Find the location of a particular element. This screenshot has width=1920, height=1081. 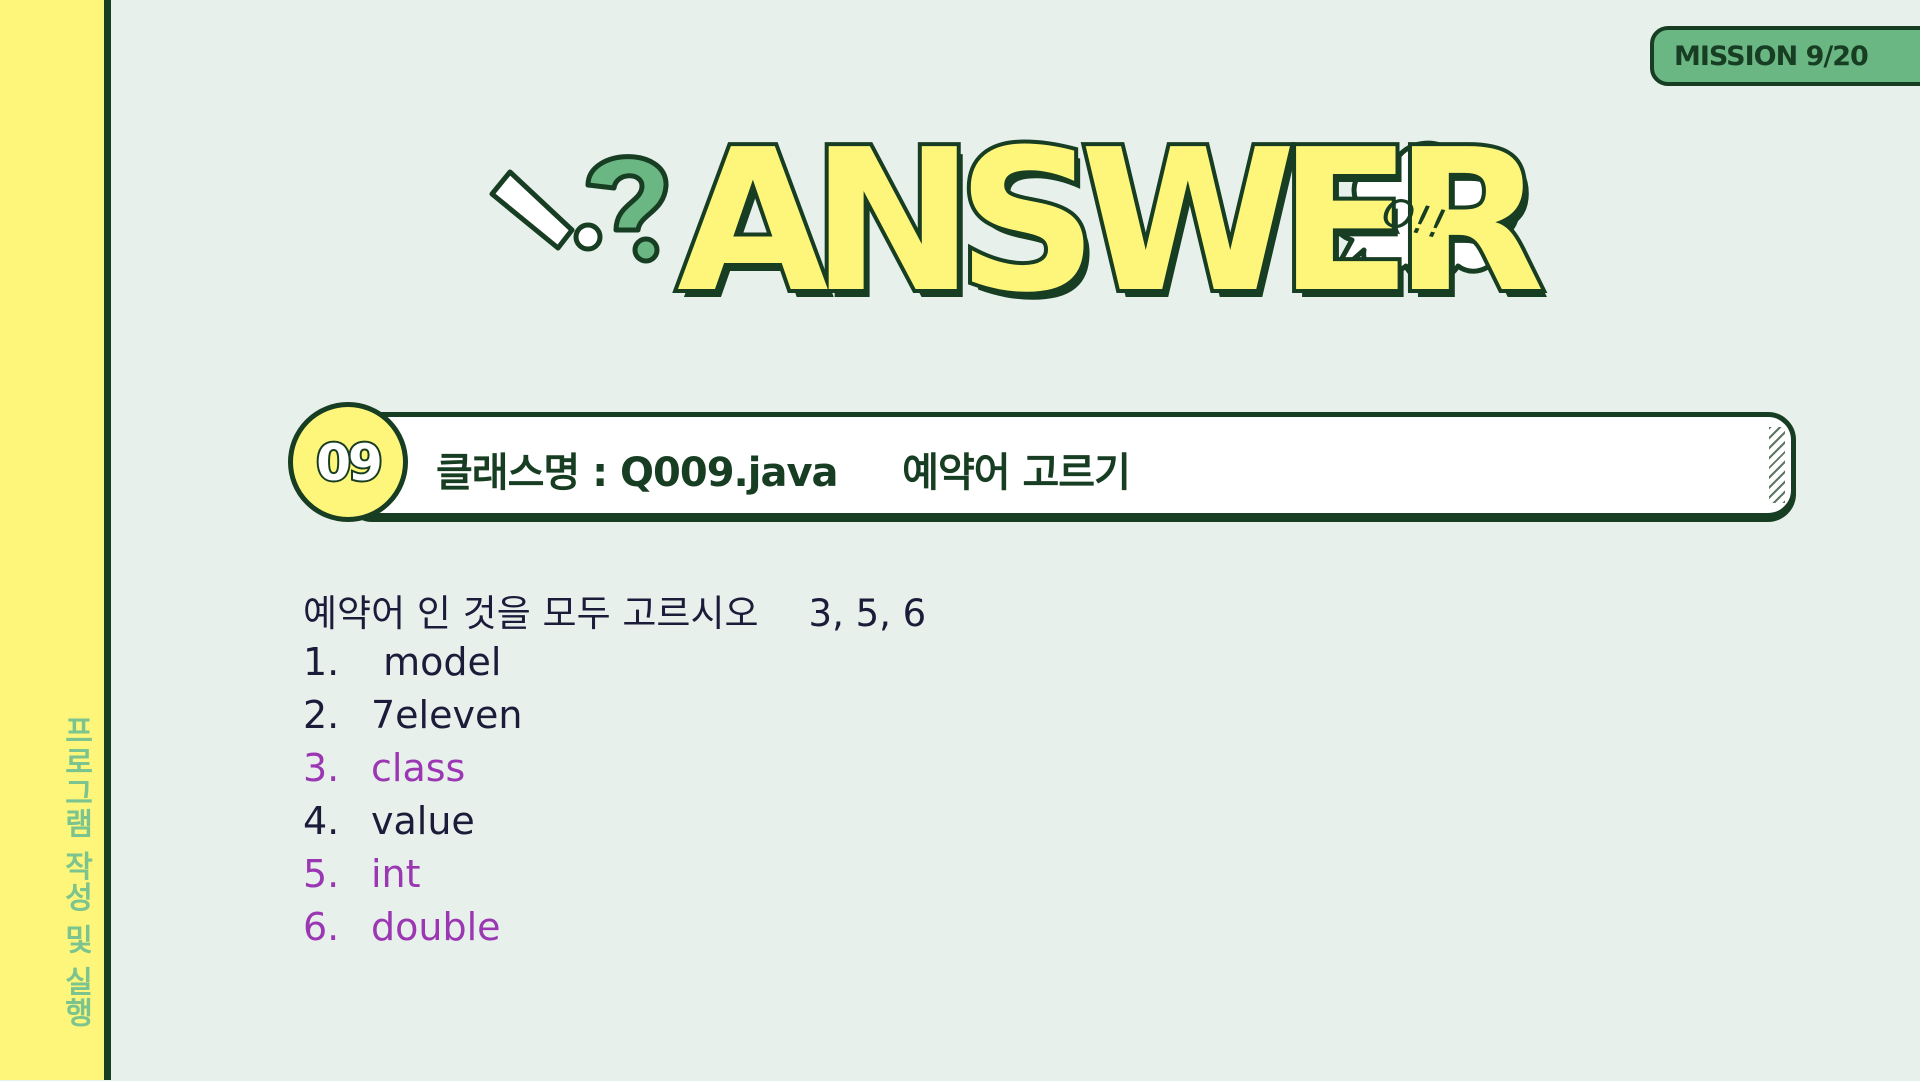

option-number: 2. is located at coordinates (321, 715).